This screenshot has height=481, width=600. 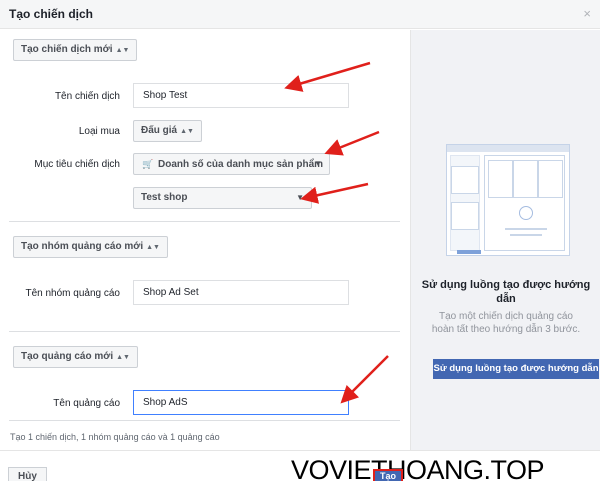 I want to click on buy-type-label: Loại mua, so click(x=99, y=131).